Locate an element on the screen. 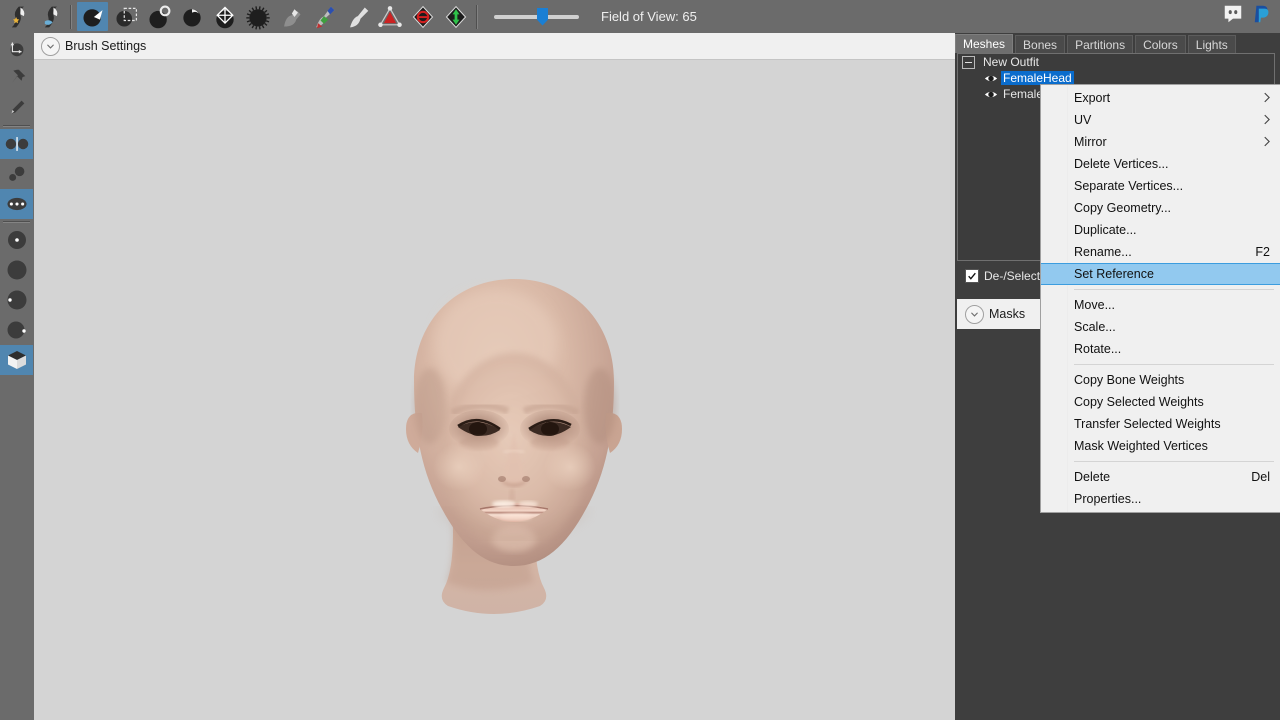 This screenshot has width=1280, height=720. menu-item-label: Mask Weighted Vertices is located at coordinates (1141, 446).